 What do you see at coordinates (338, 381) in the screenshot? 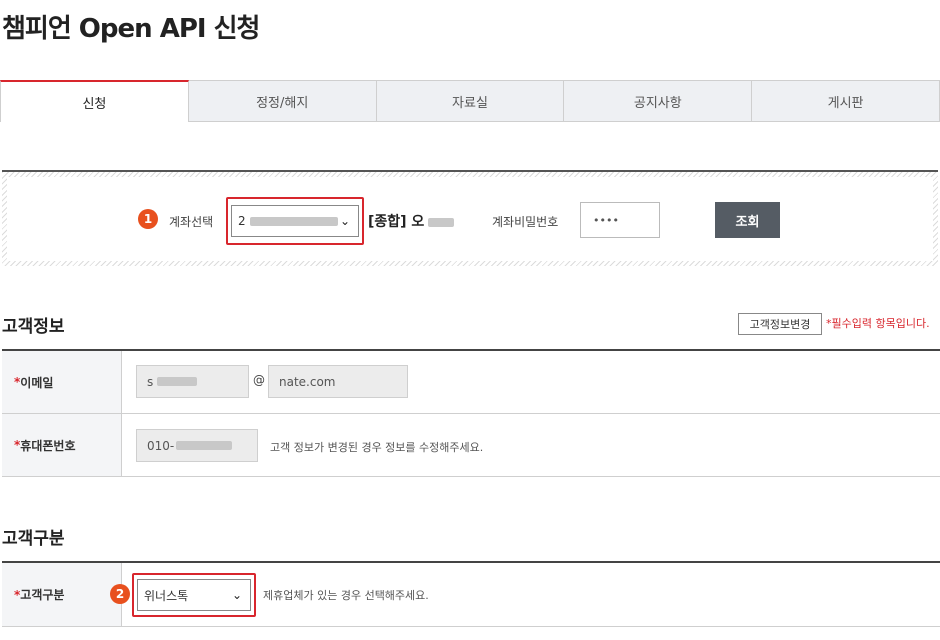
I see `email-domain-input: nate.com` at bounding box center [338, 381].